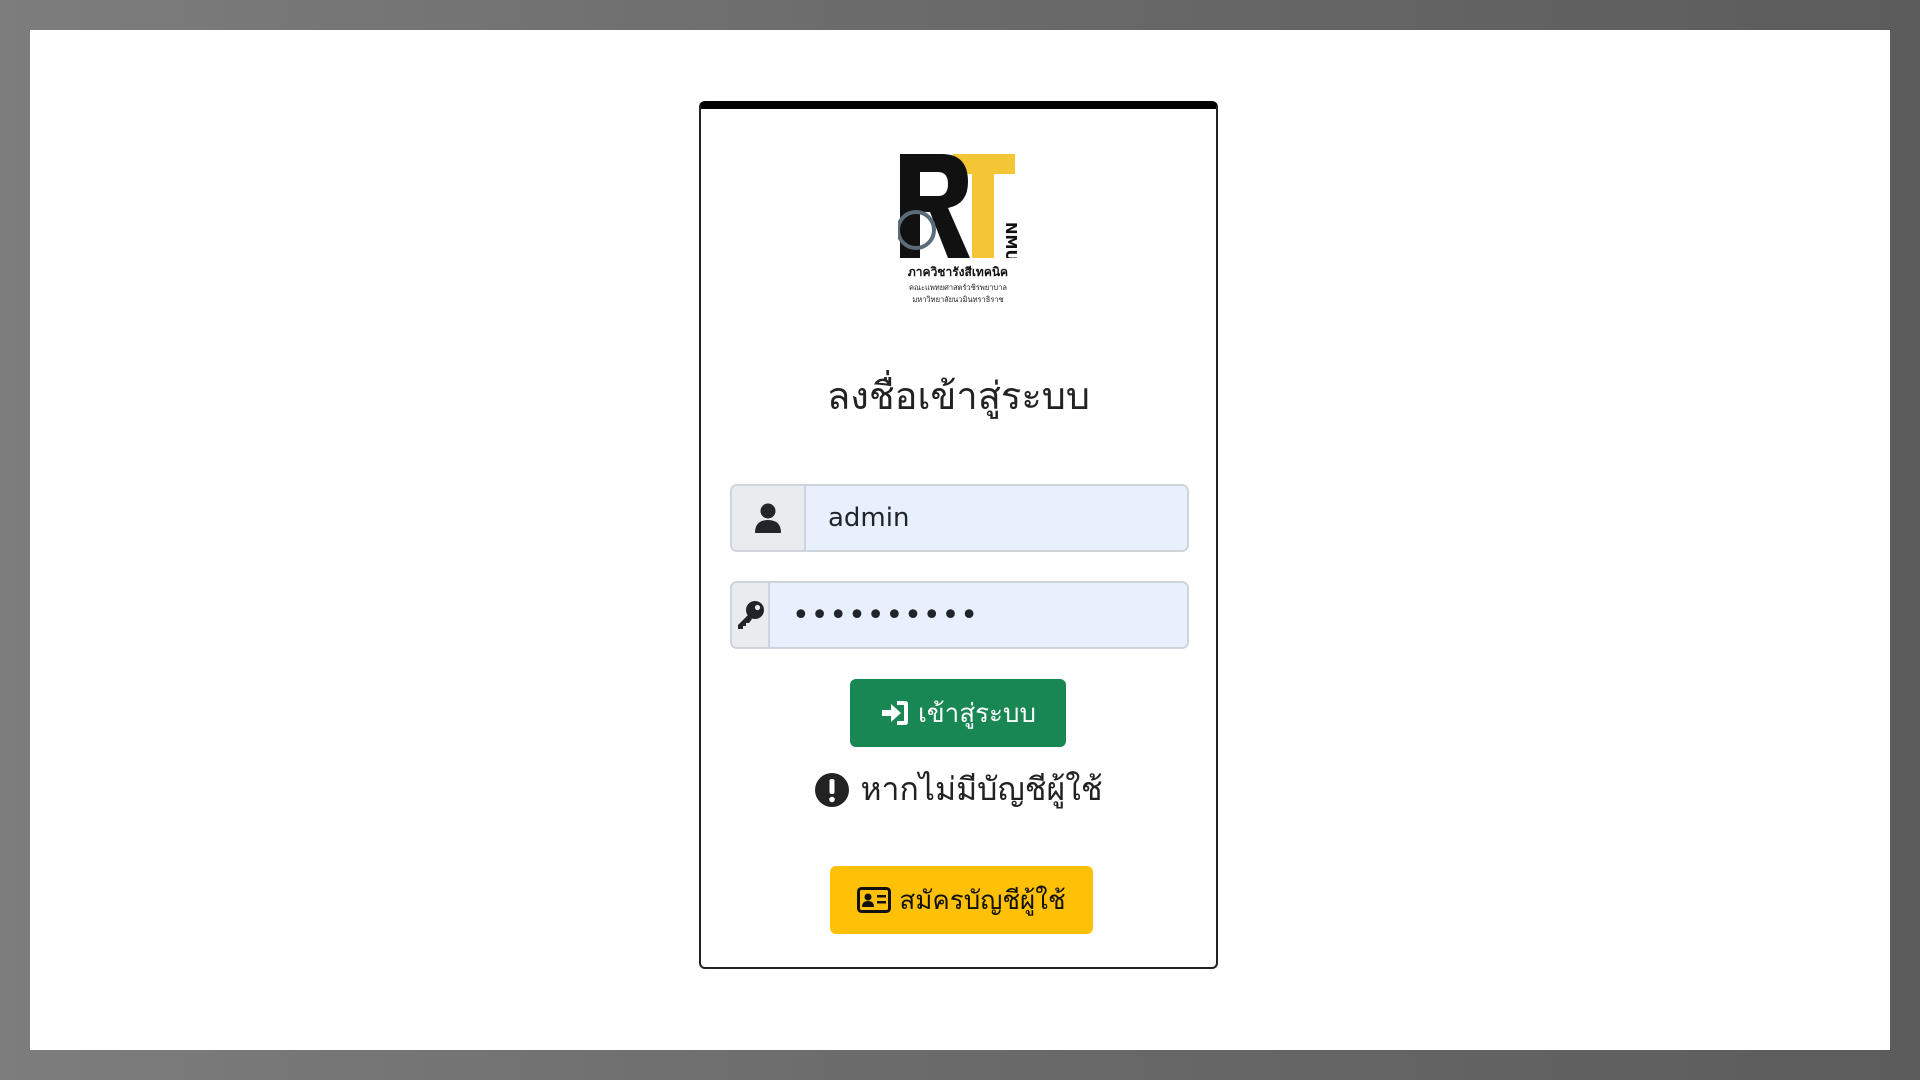 Image resolution: width=1920 pixels, height=1080 pixels. I want to click on password-input, so click(978, 615).